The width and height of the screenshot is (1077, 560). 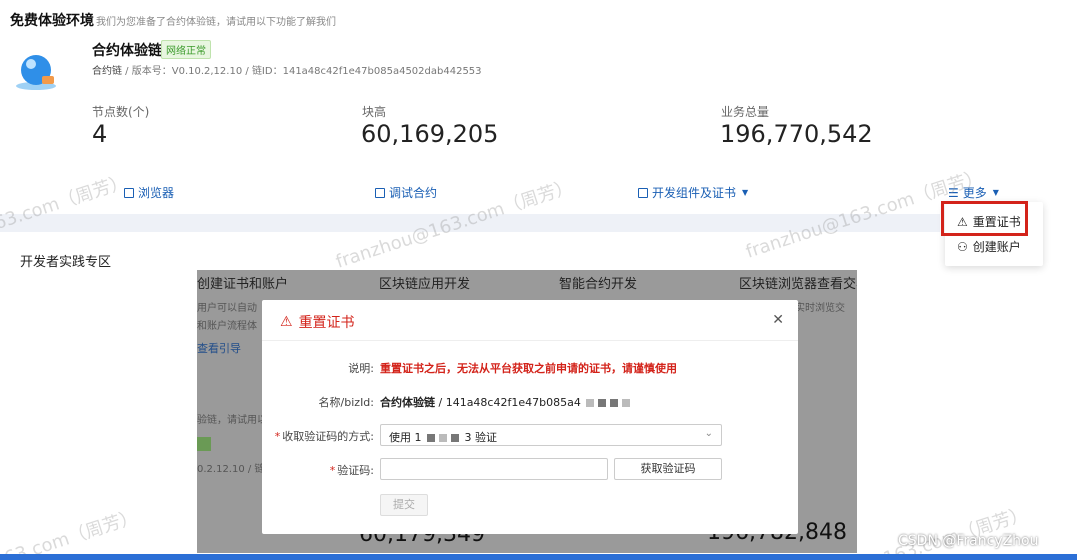 I want to click on credit-text: CSDN @FrancyZhou, so click(x=968, y=541).